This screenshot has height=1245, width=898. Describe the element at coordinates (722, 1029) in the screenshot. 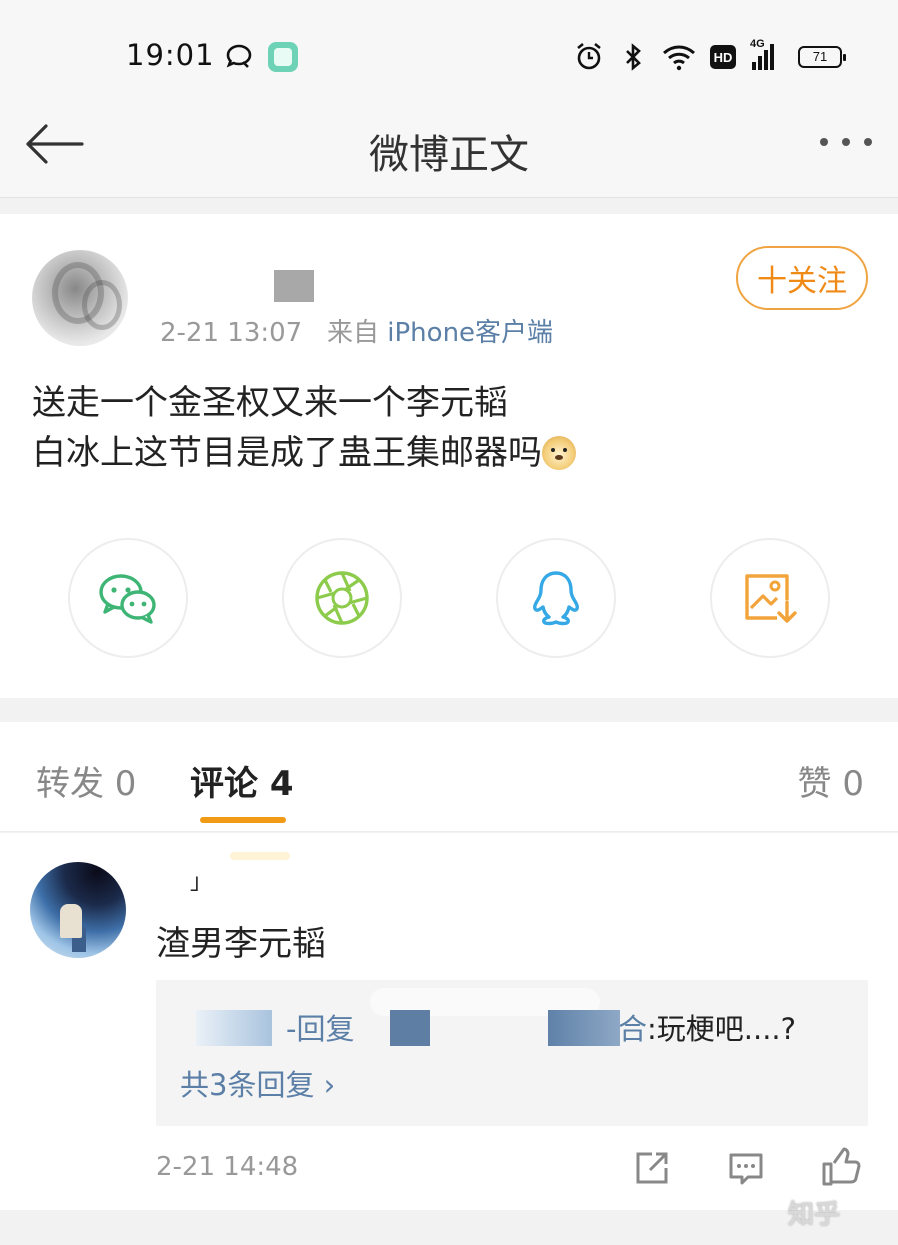

I see `reply-tail-text: :玩梗吧....?` at that location.